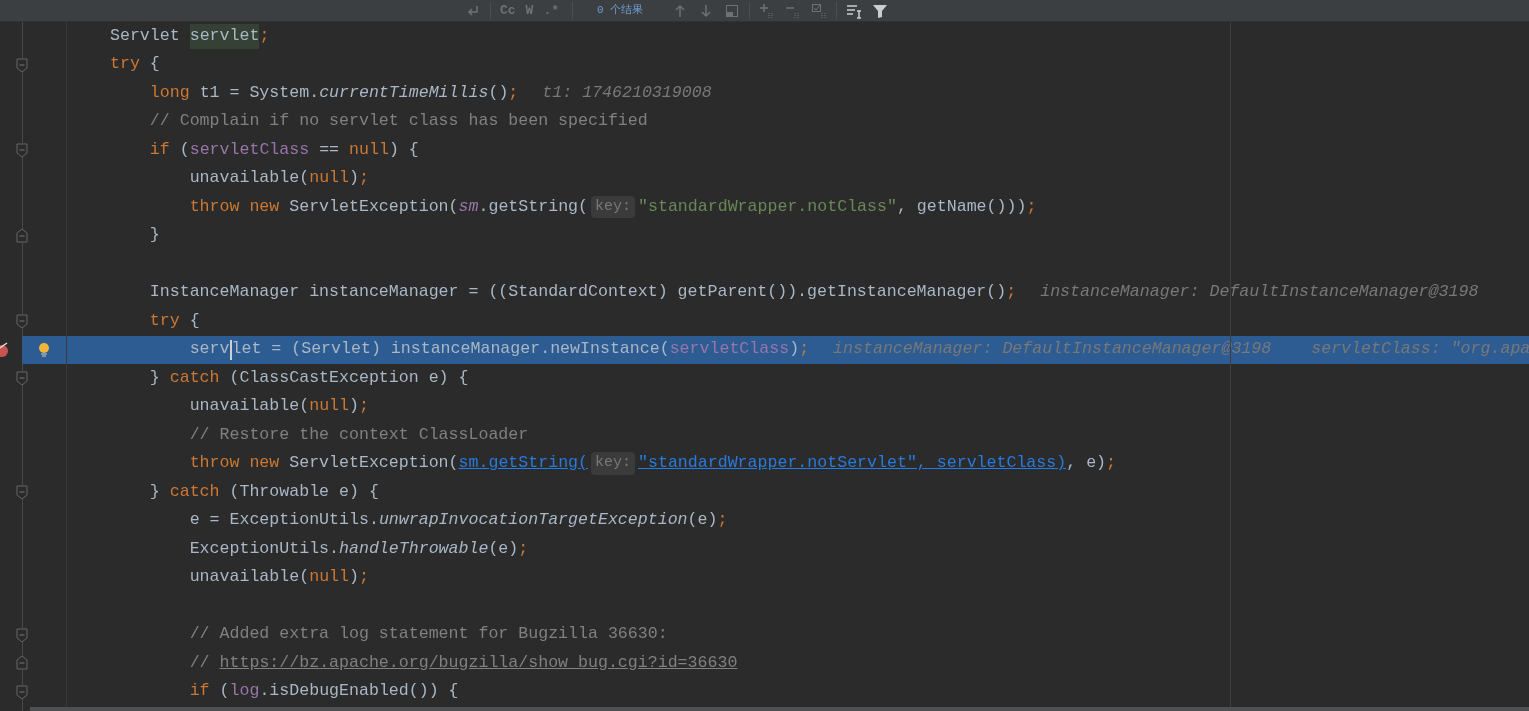 Image resolution: width=1529 pixels, height=711 pixels. I want to click on static-method: unwrapInvocationTargetException, so click(533, 520).